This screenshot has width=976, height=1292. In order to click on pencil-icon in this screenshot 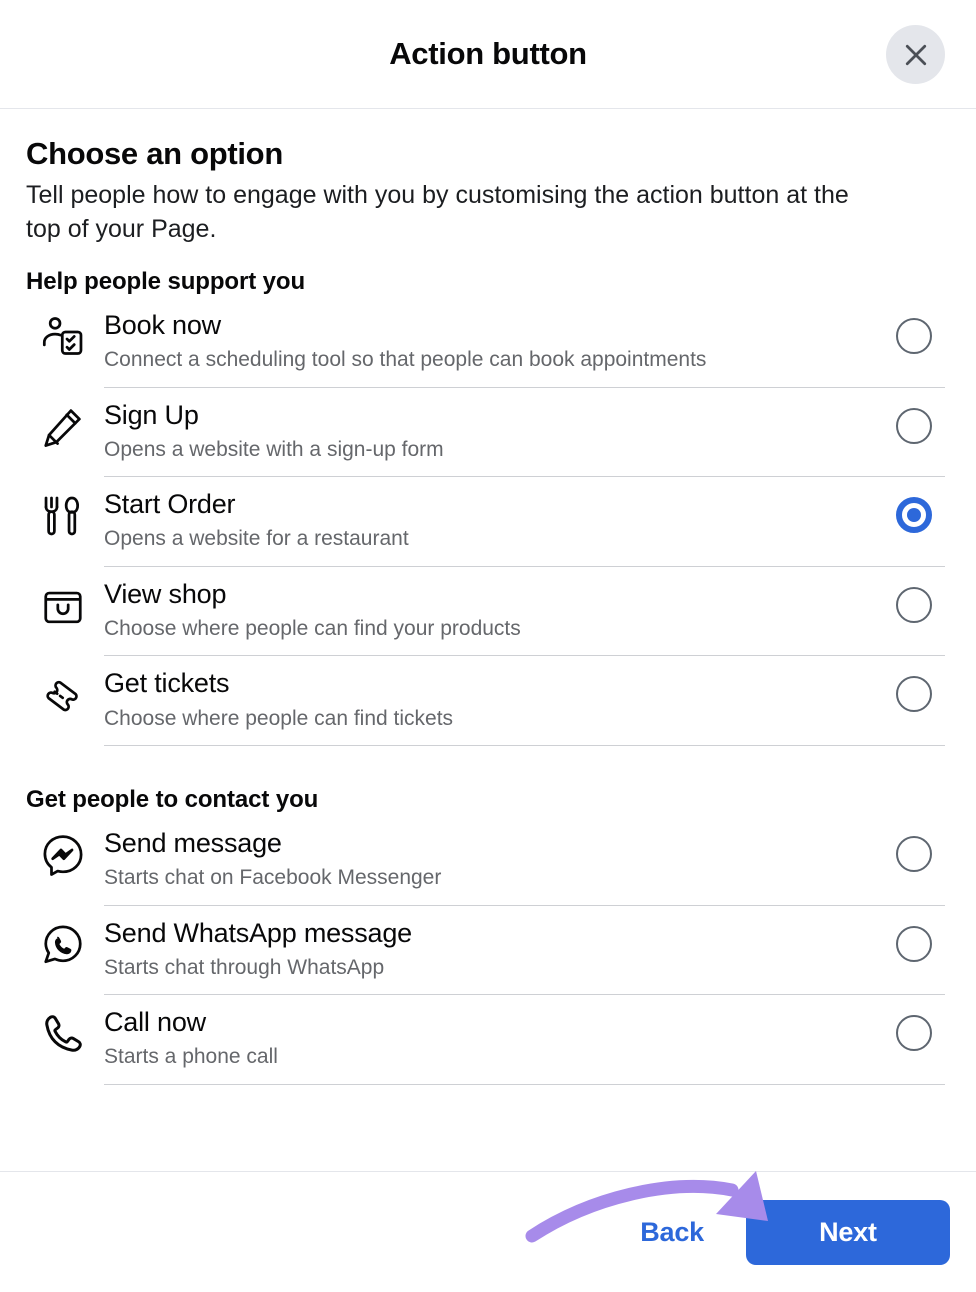, I will do `click(65, 424)`.